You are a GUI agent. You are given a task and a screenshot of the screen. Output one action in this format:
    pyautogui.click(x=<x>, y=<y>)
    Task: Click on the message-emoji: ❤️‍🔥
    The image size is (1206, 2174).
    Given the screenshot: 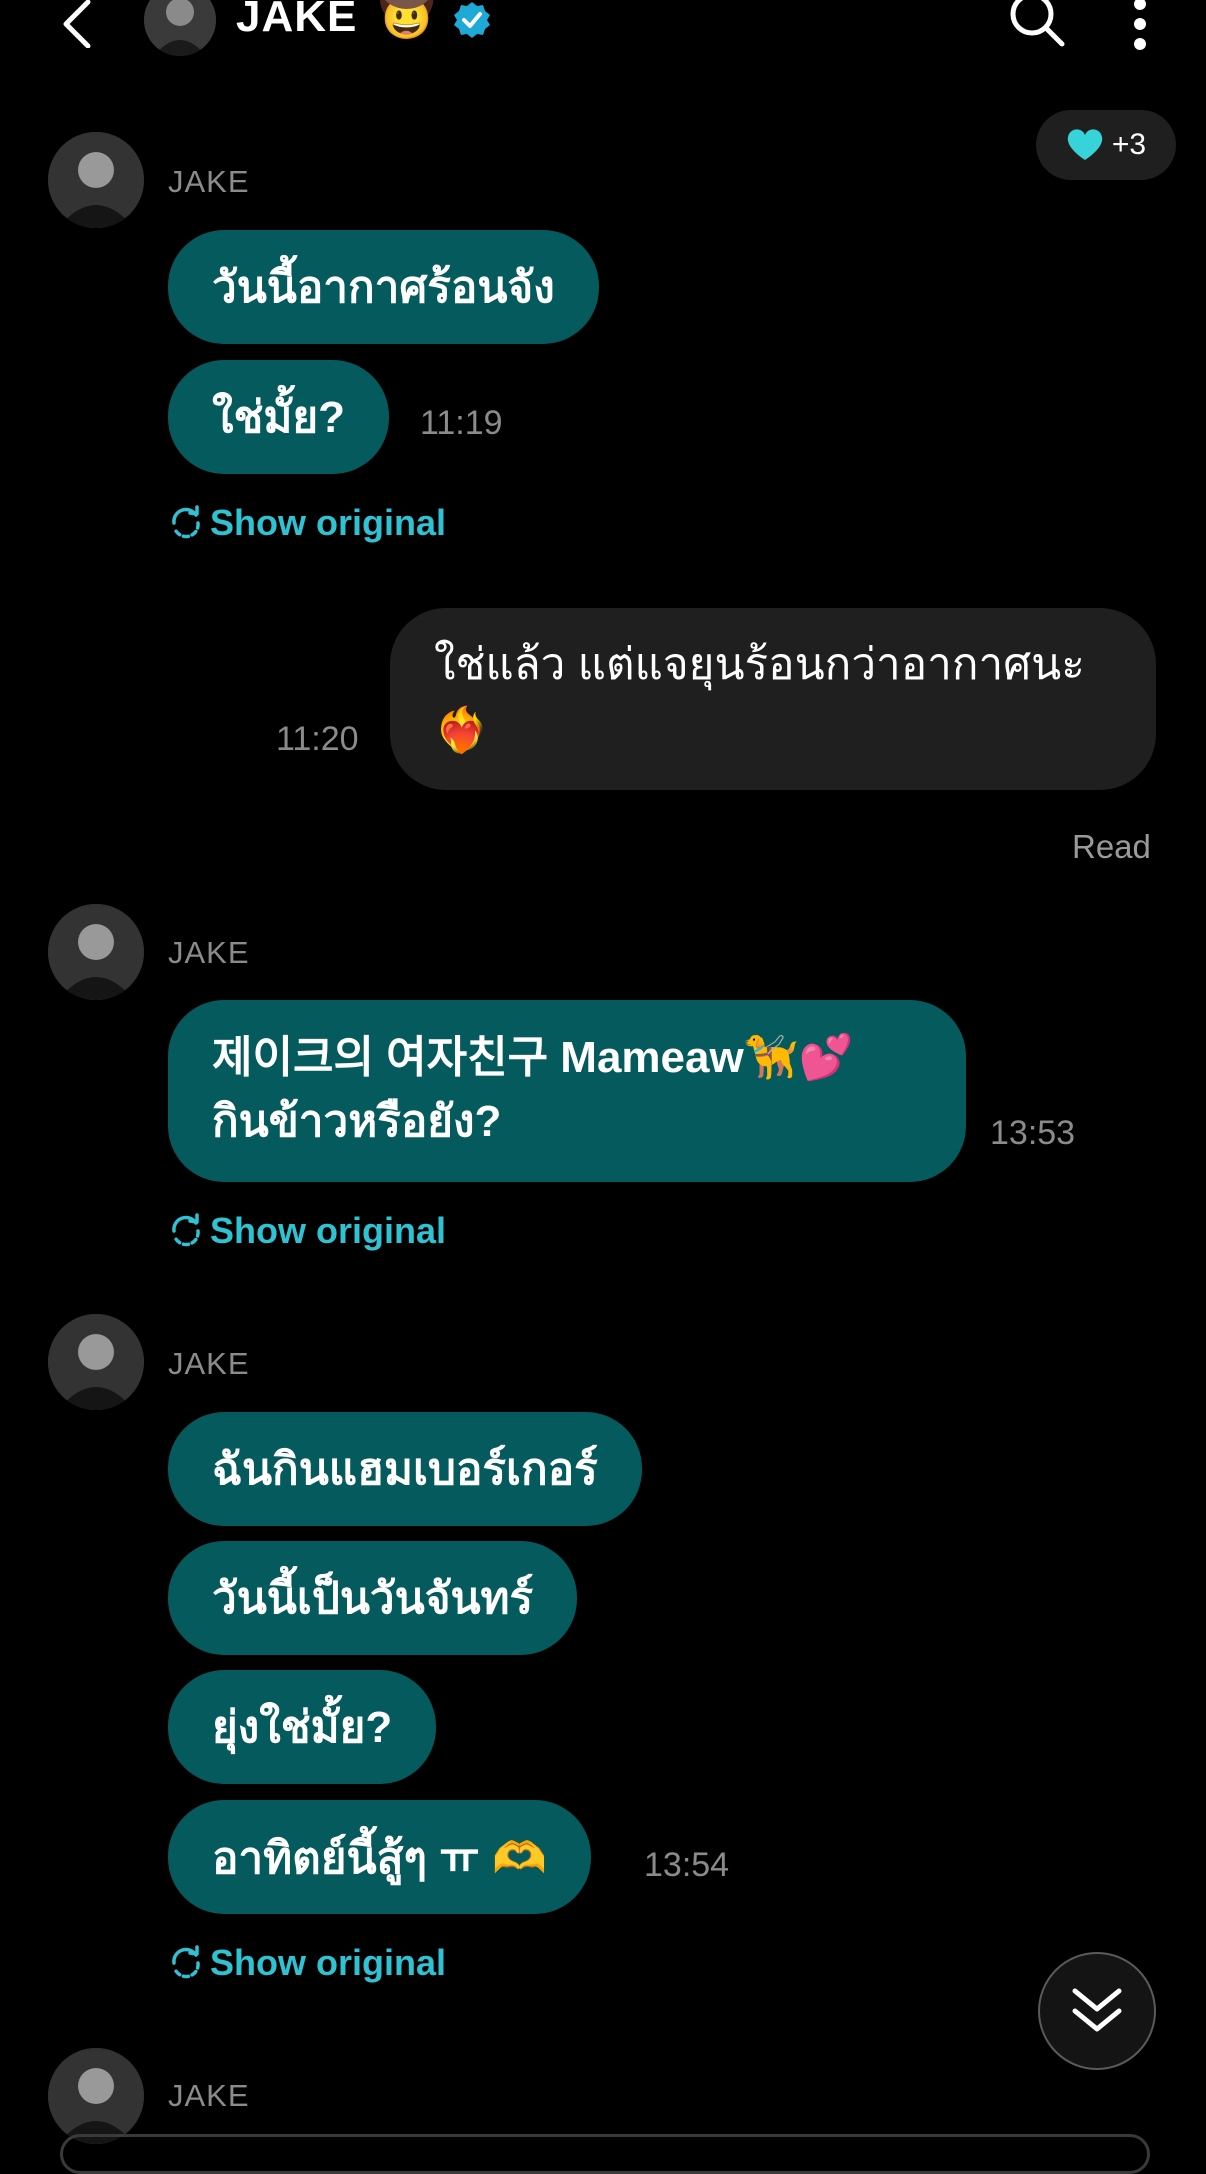 What is the action you would take?
    pyautogui.click(x=461, y=730)
    